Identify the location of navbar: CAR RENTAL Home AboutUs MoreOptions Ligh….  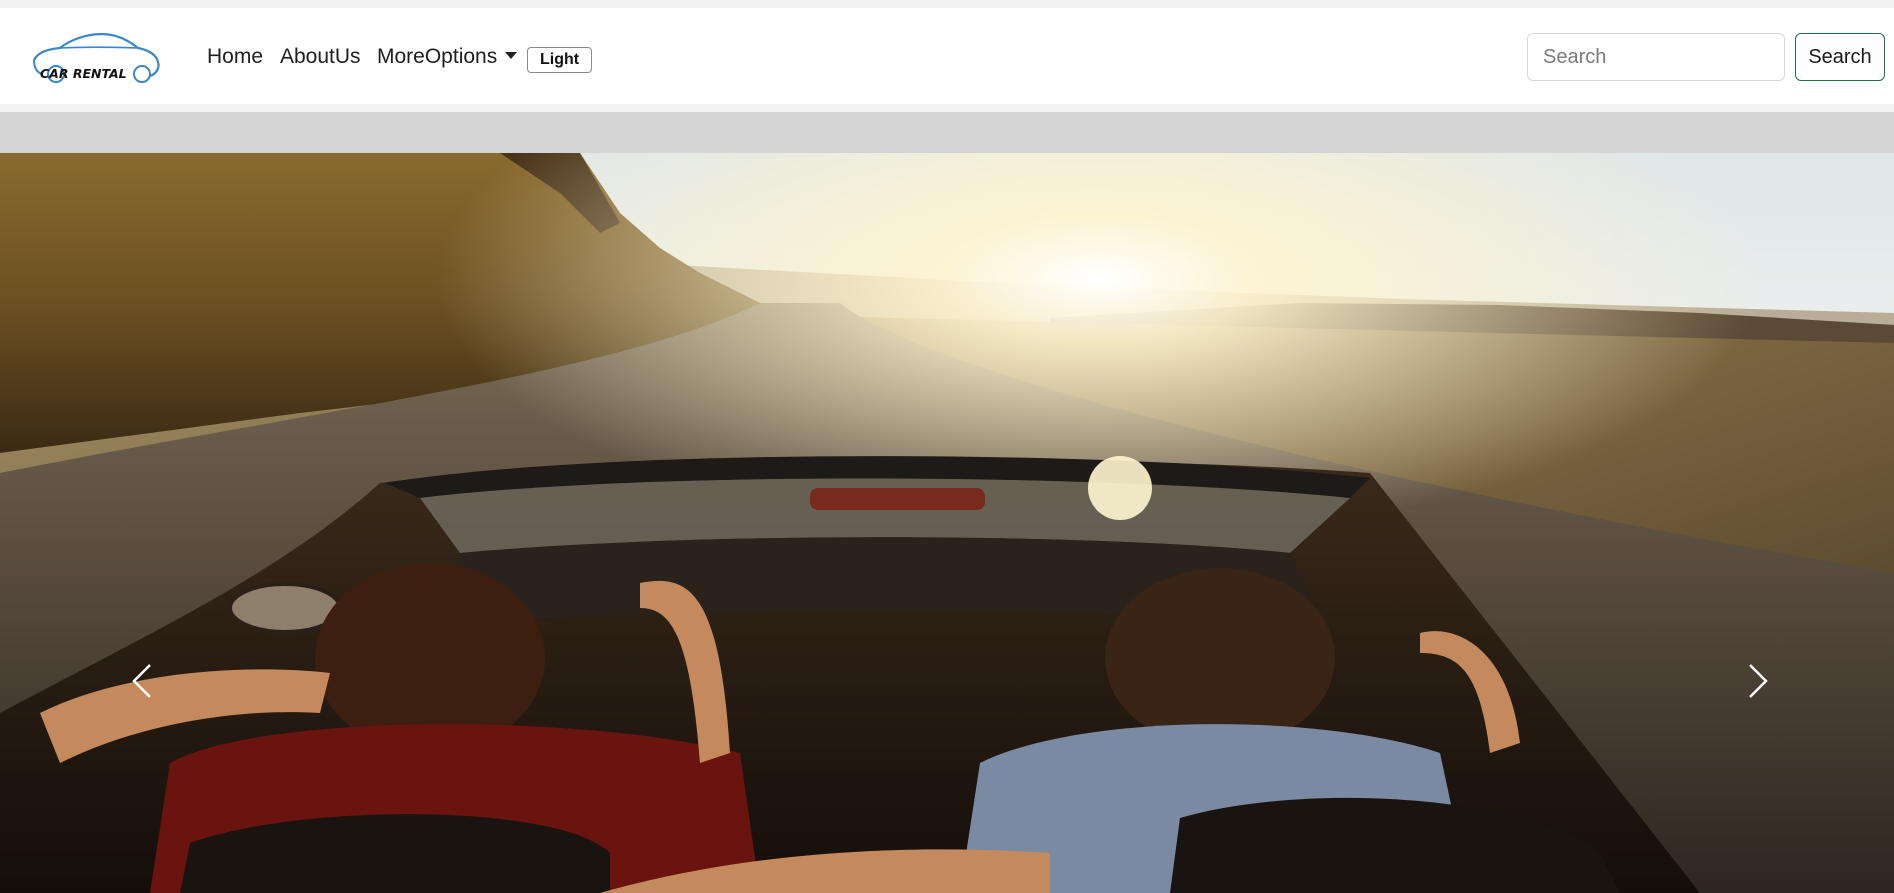
(947, 56).